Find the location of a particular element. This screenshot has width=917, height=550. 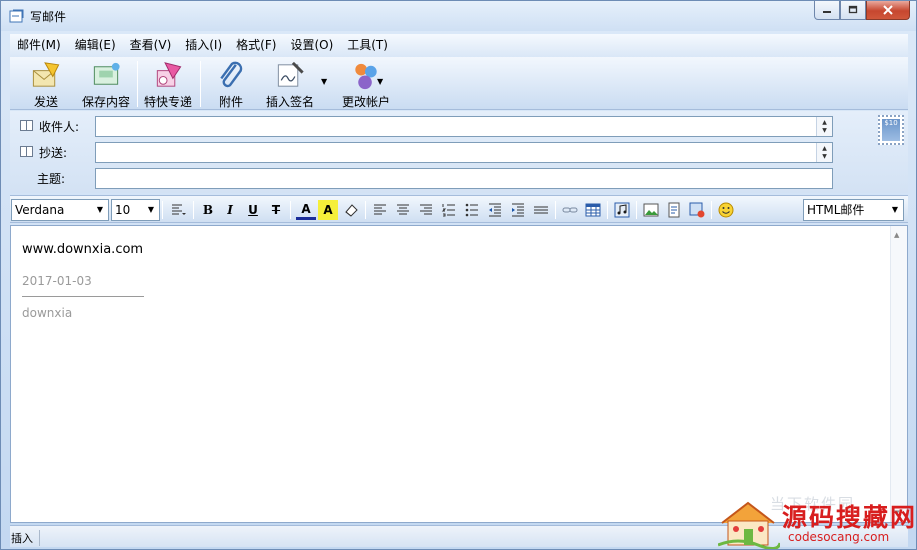

express-label: 特快专递 is located at coordinates (167, 102).